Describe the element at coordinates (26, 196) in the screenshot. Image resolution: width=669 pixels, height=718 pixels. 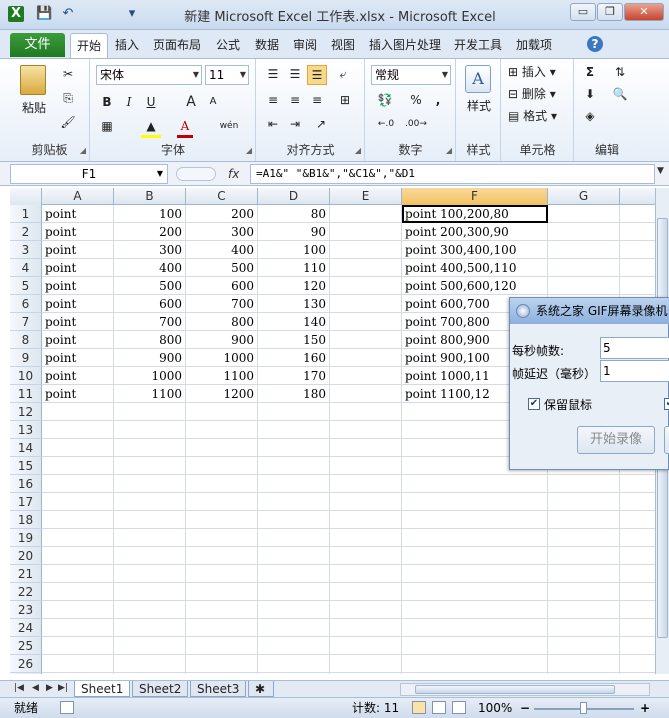
I see `select-all-button` at that location.